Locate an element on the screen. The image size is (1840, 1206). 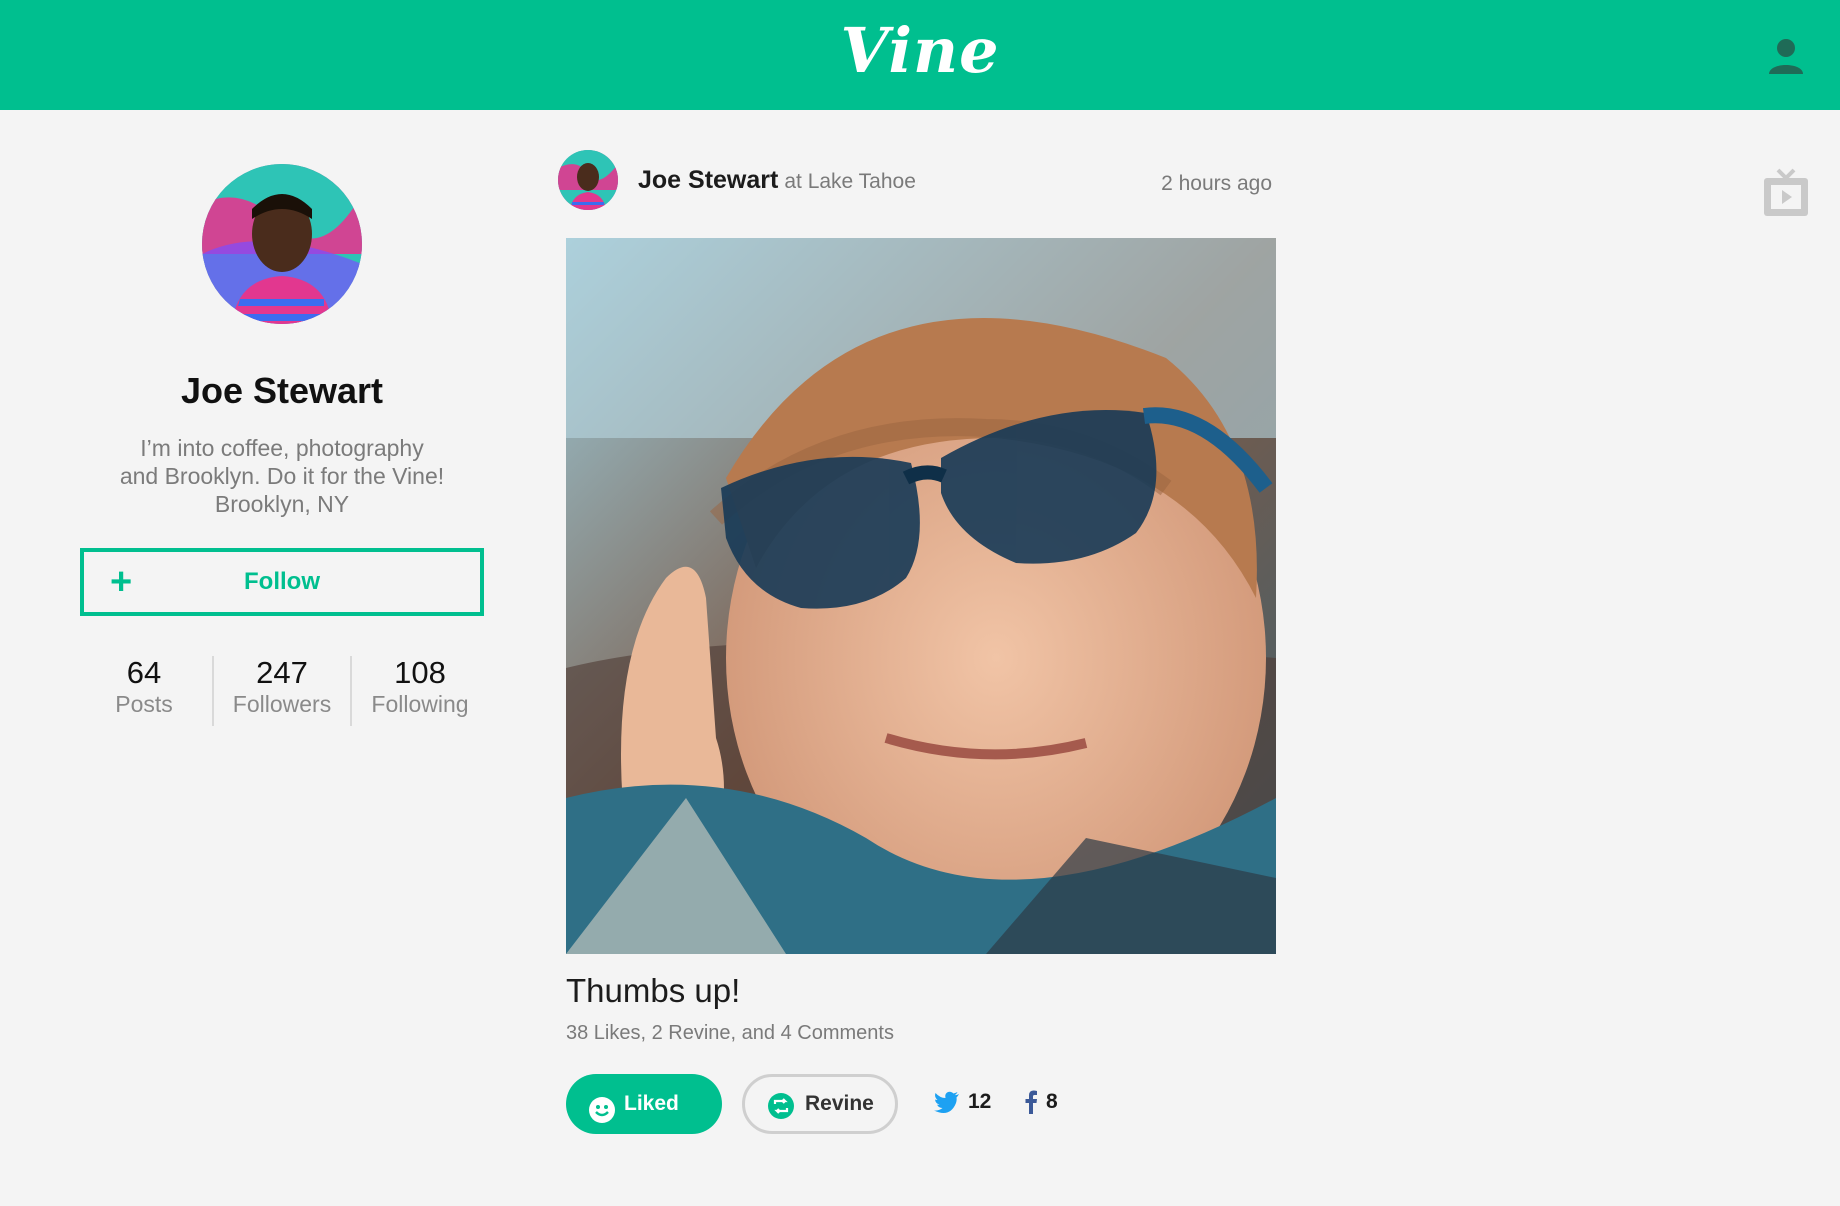
facebook-count: 8 is located at coordinates (1052, 1101).